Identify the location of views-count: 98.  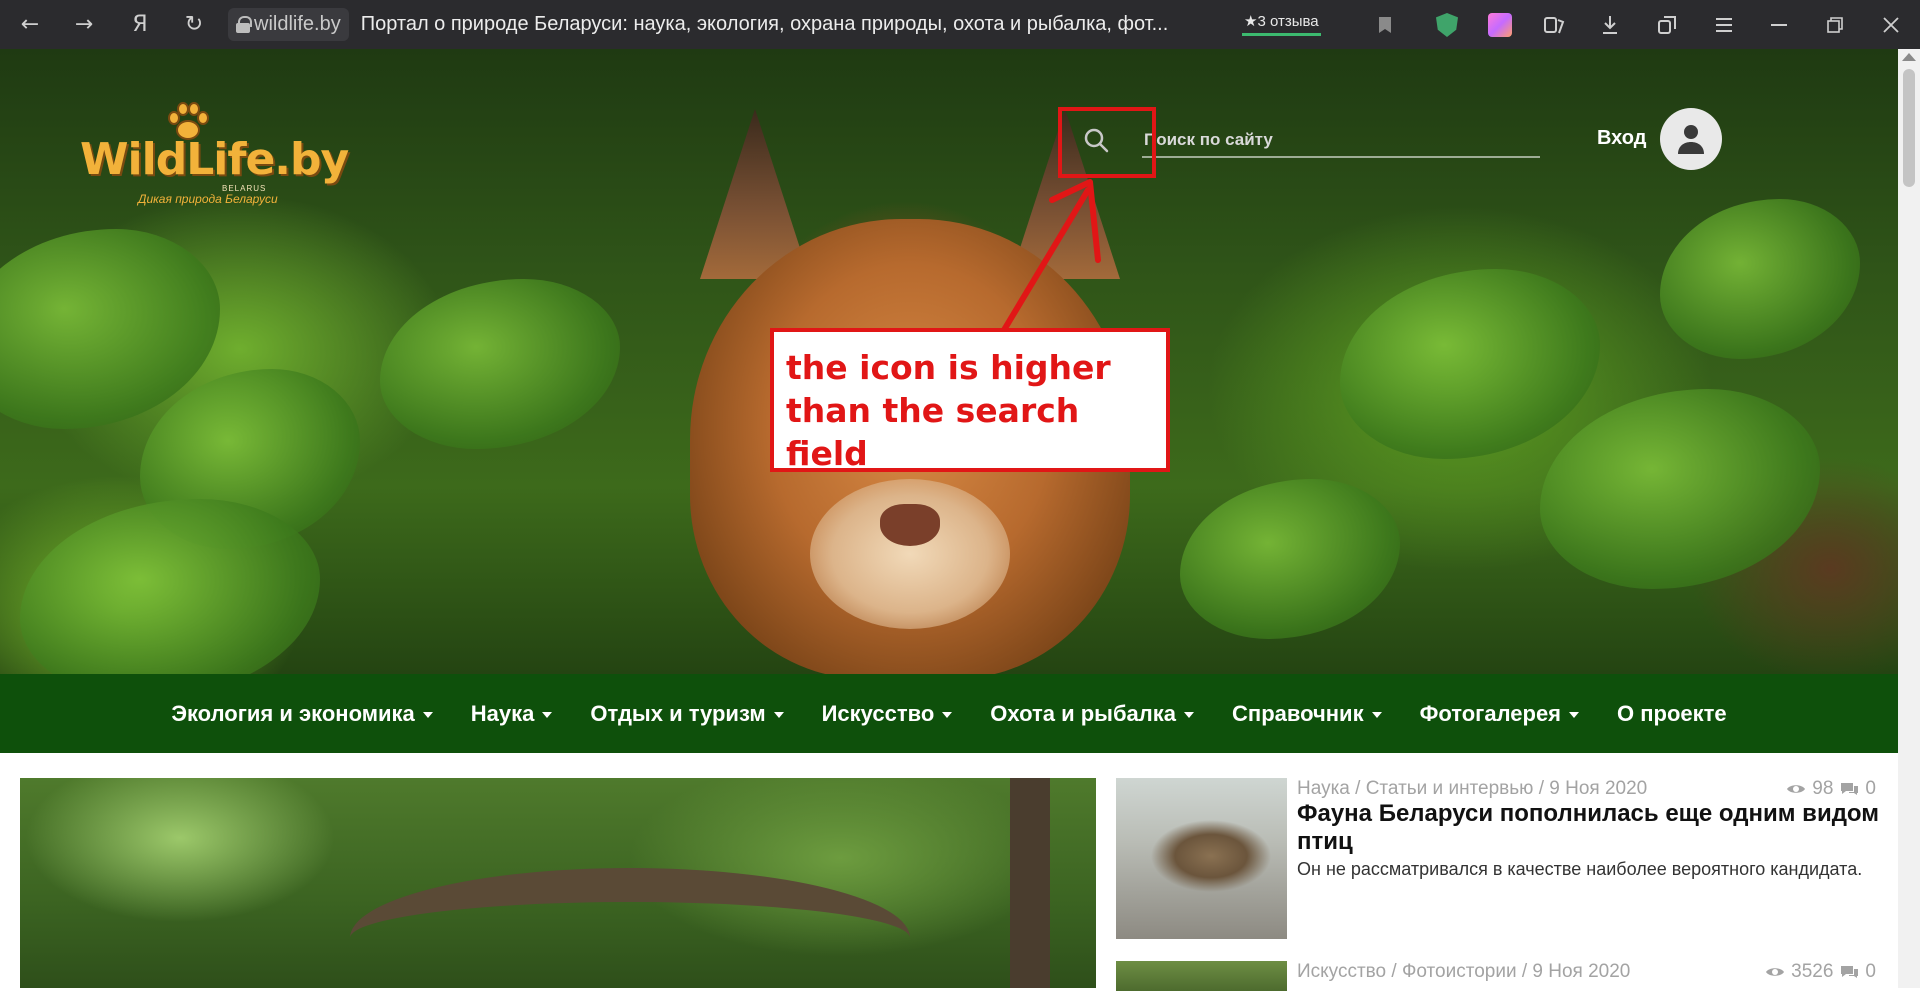
(1823, 788).